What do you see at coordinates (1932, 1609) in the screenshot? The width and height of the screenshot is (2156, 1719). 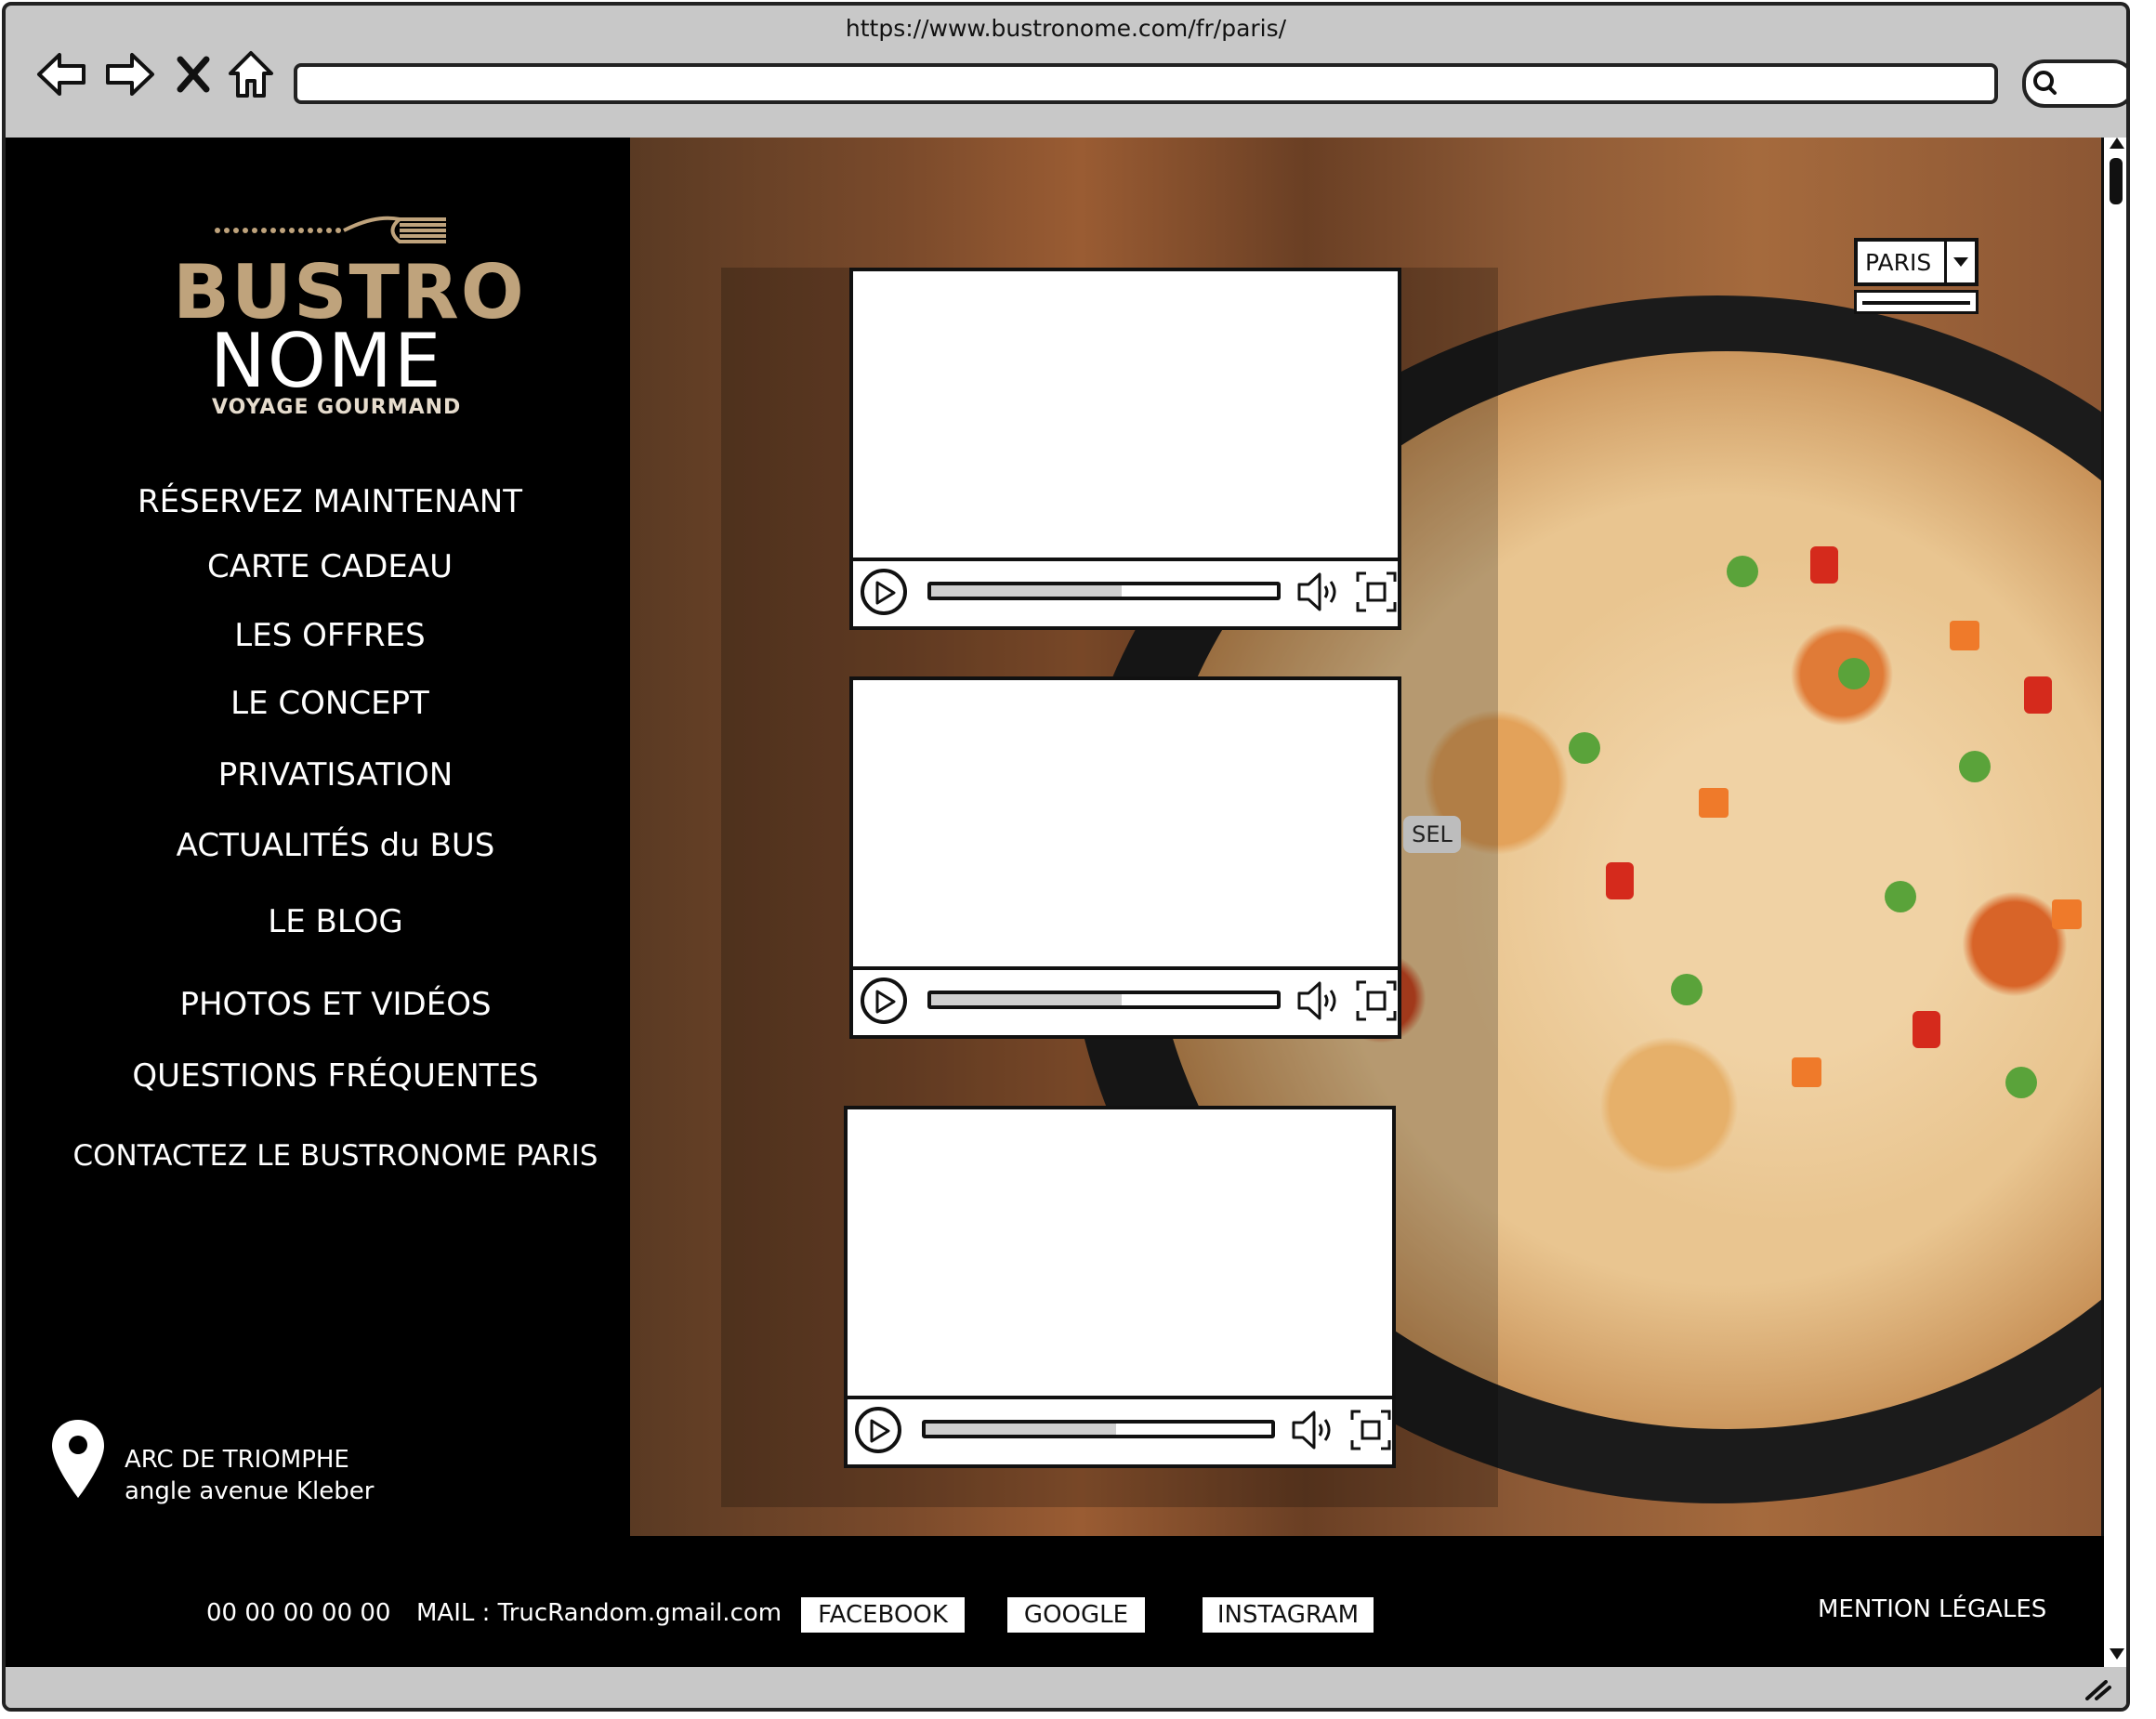 I see `legal-link: MENTION LÉGALES` at bounding box center [1932, 1609].